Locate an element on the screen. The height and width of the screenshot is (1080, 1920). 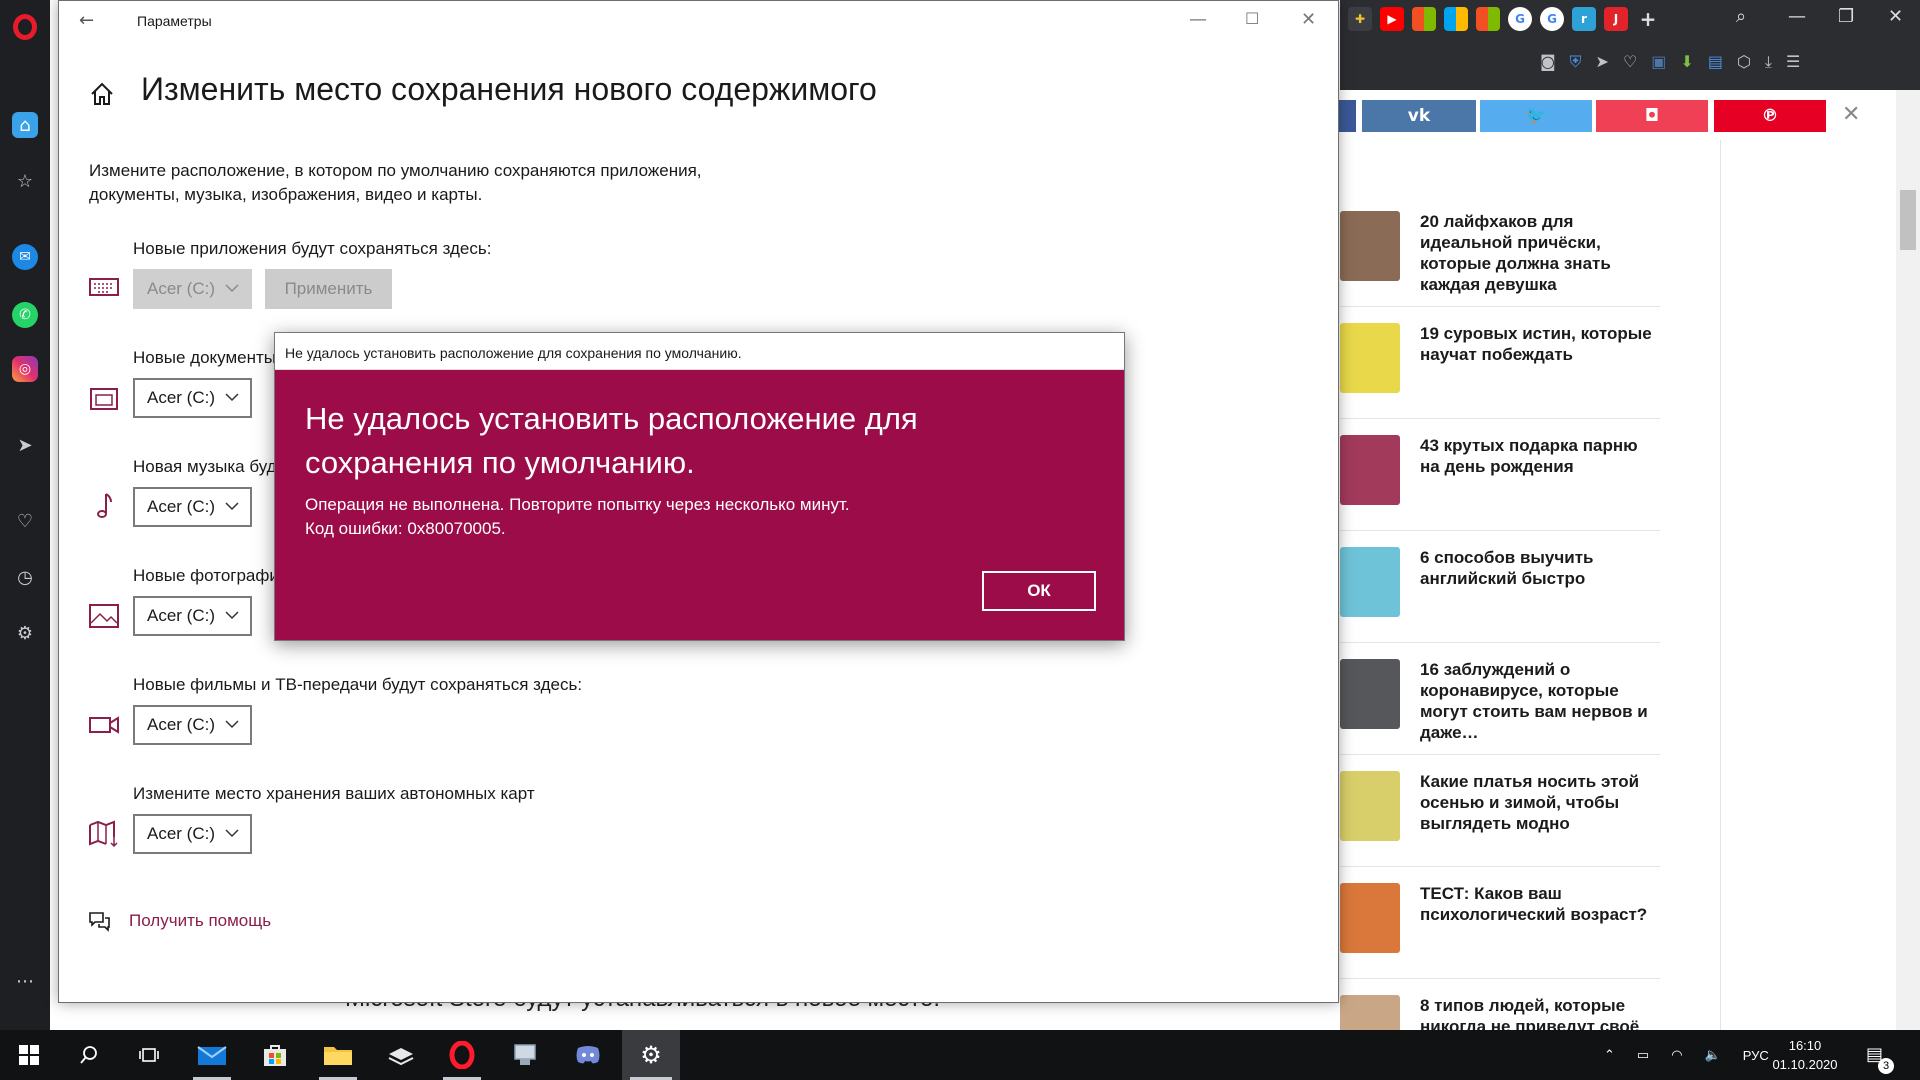
camera-icon: ◙ is located at coordinates (1548, 62).